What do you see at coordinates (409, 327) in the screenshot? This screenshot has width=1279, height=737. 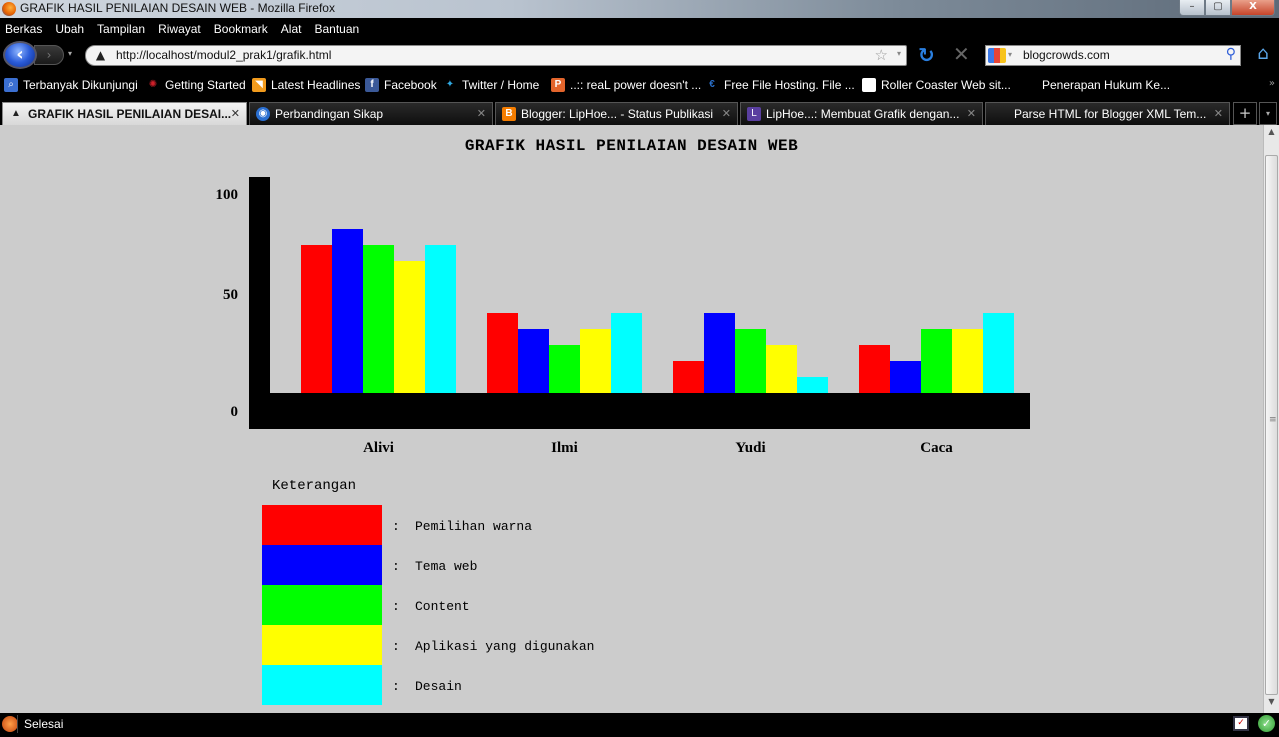 I see `bar-alivi-aplikasi-yang-digunakan` at bounding box center [409, 327].